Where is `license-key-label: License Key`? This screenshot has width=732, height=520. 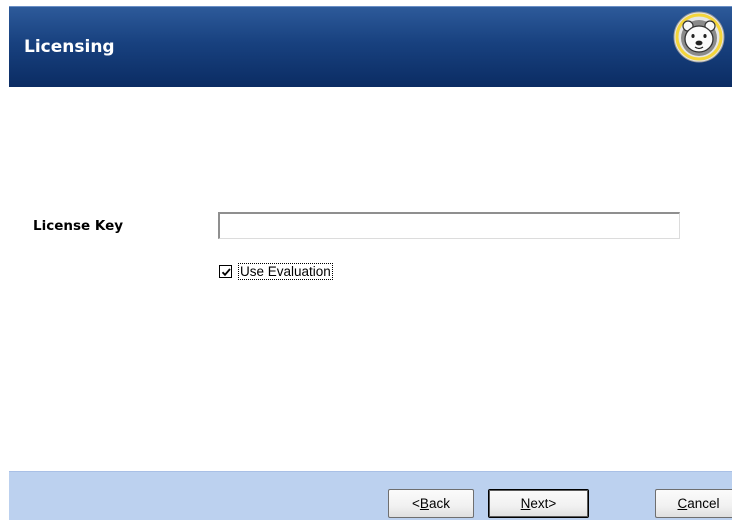
license-key-label: License Key is located at coordinates (78, 226).